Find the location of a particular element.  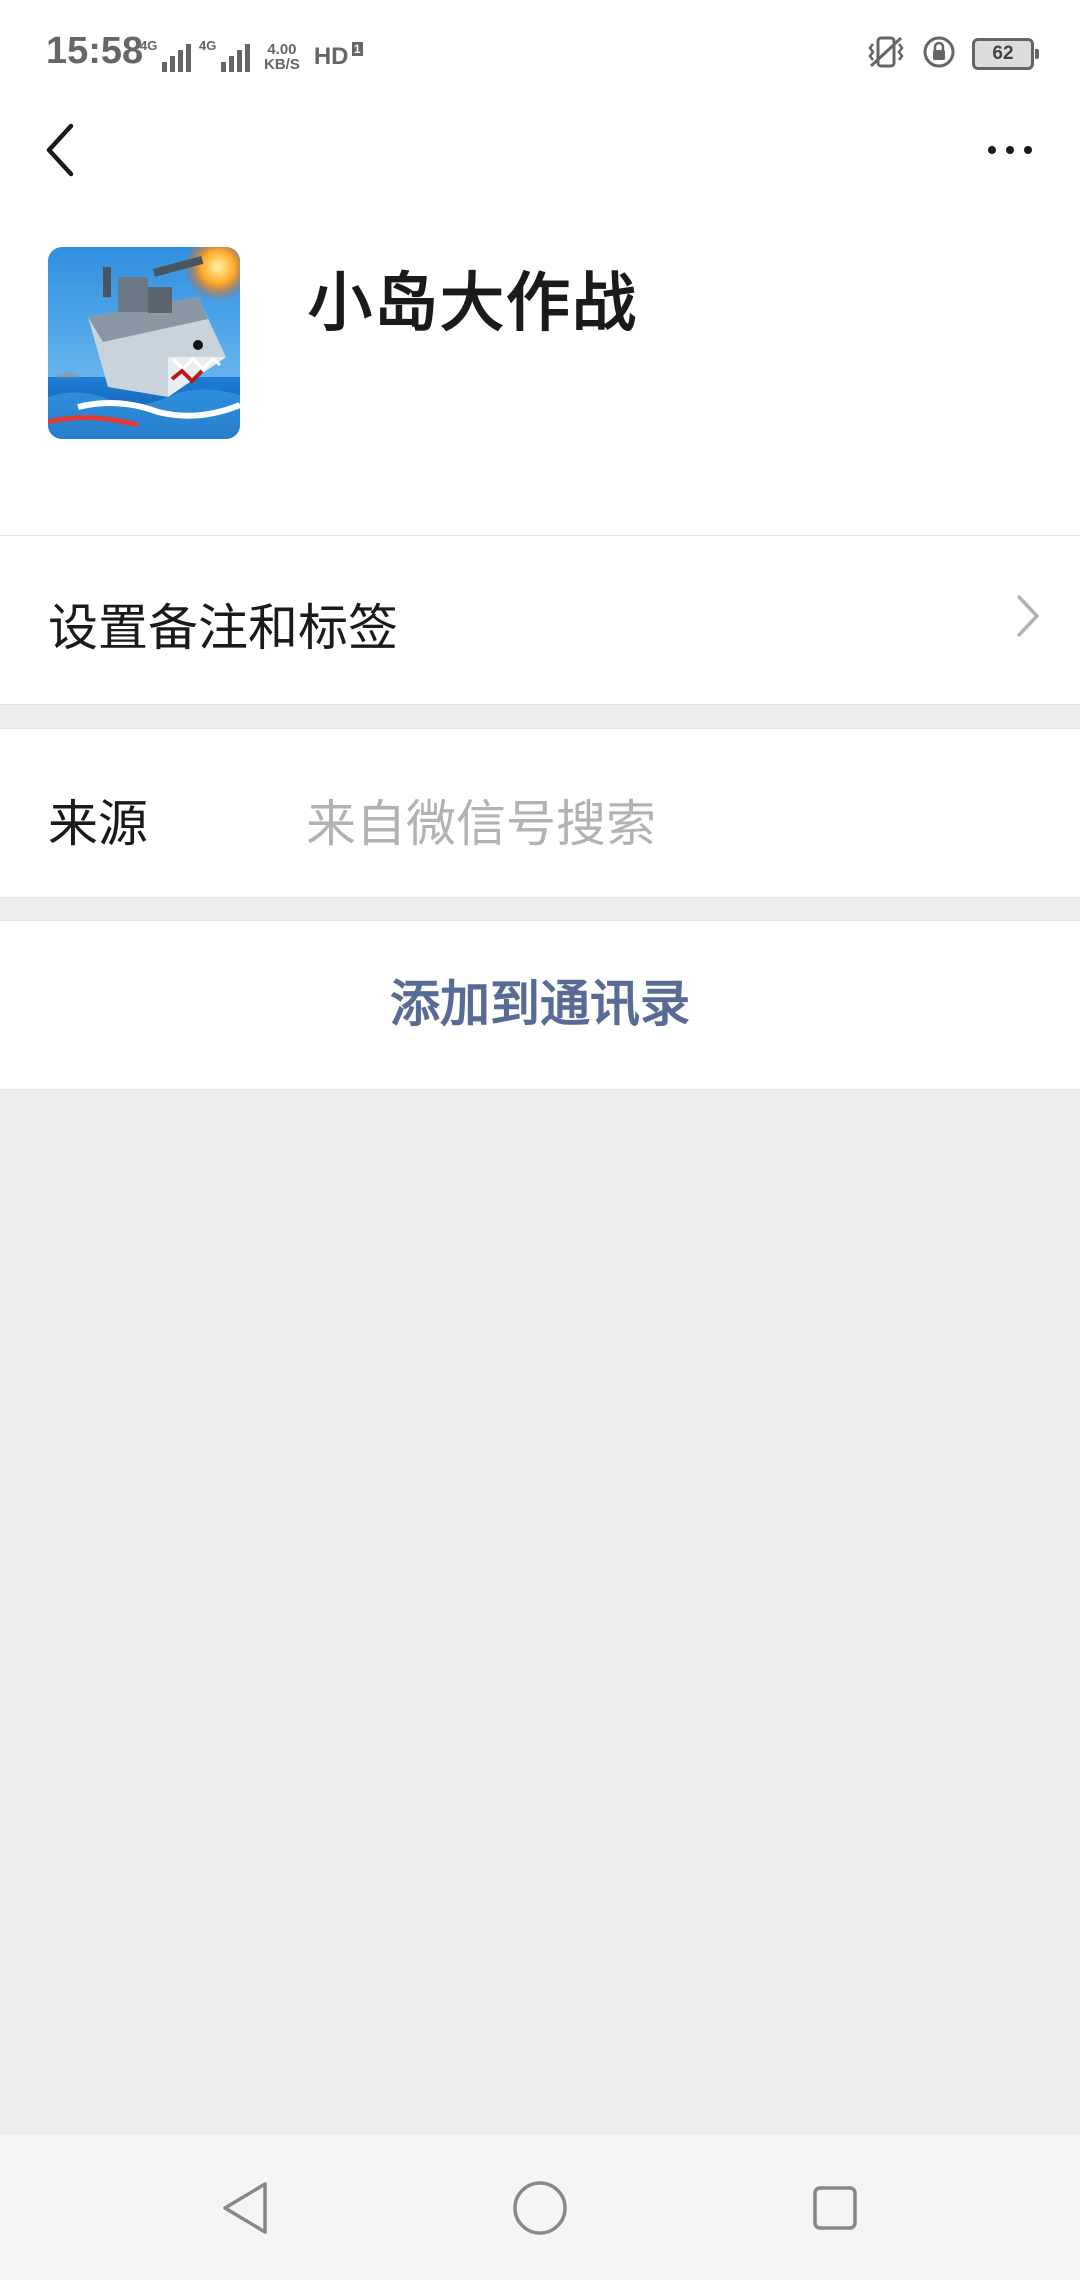

vibrate-icon is located at coordinates (886, 54).